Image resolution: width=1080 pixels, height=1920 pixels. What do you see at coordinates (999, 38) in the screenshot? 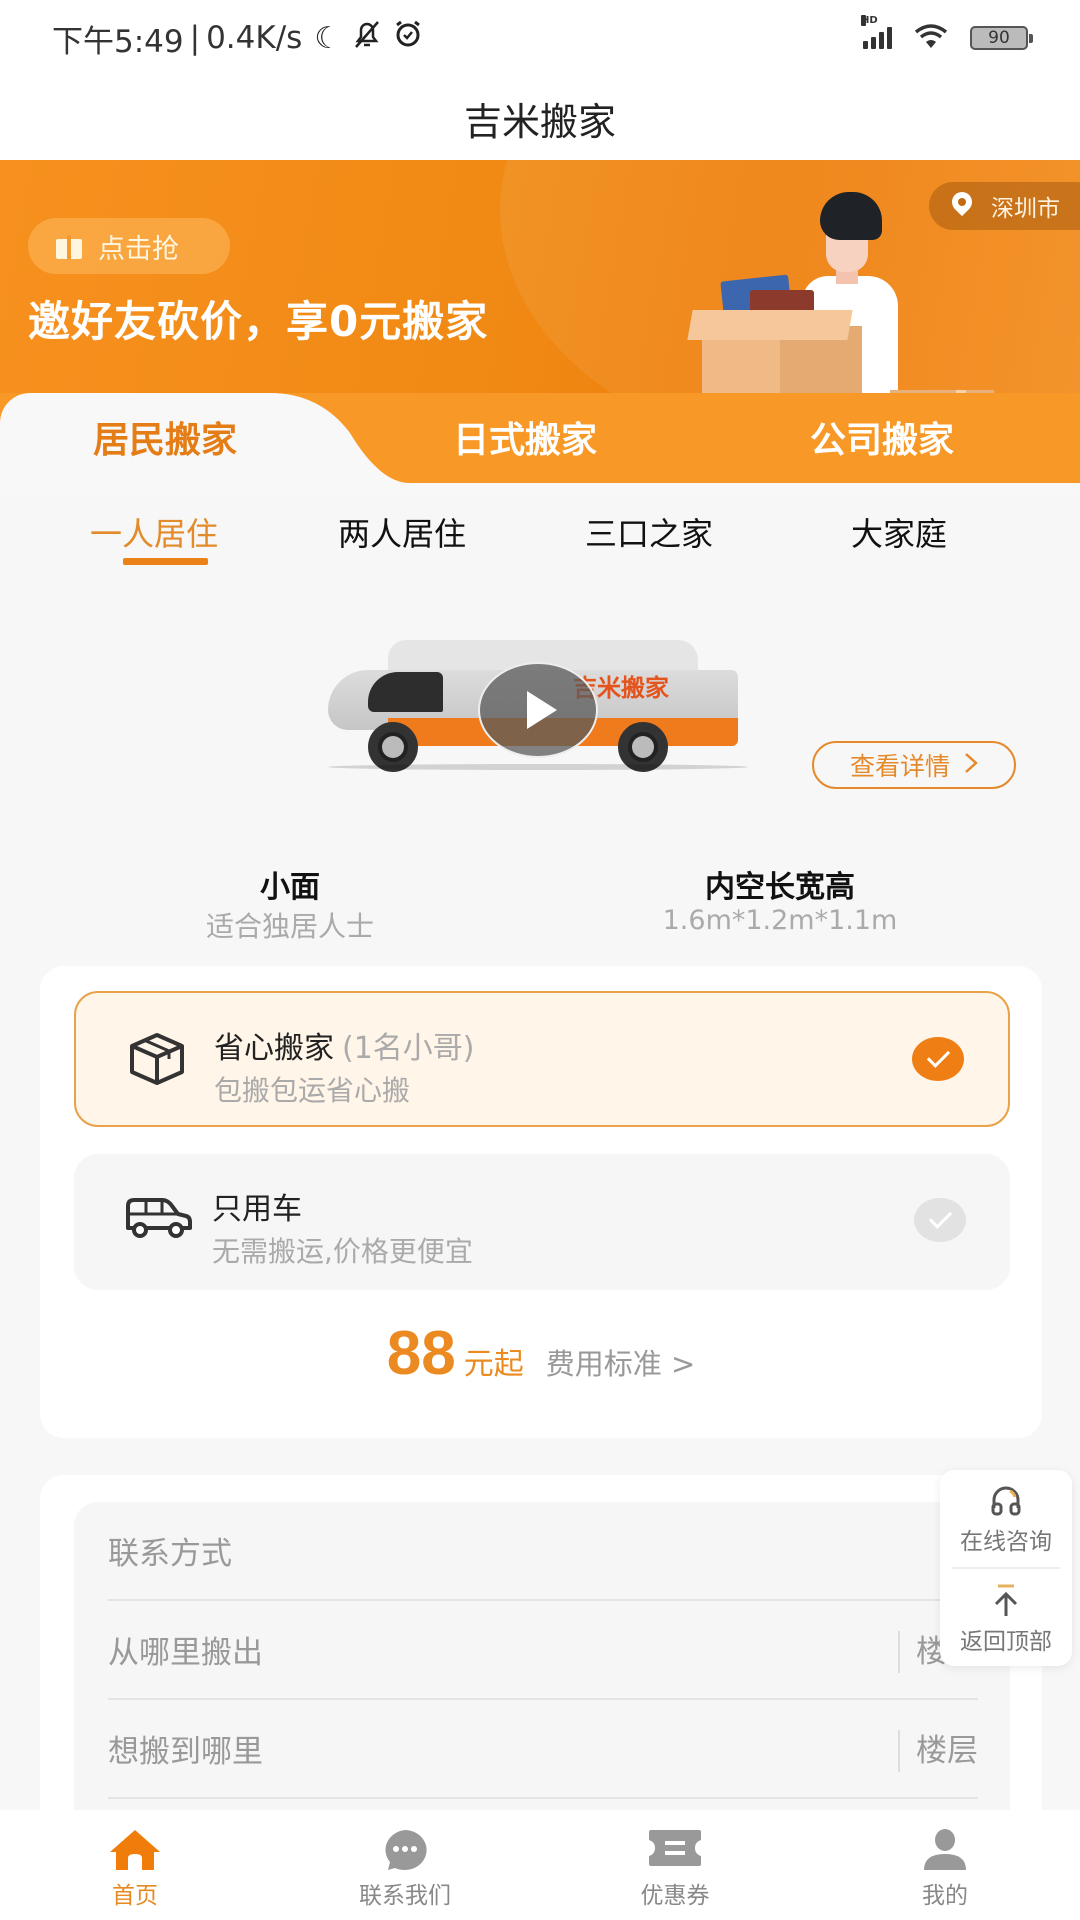
I see `battery-level: 90` at bounding box center [999, 38].